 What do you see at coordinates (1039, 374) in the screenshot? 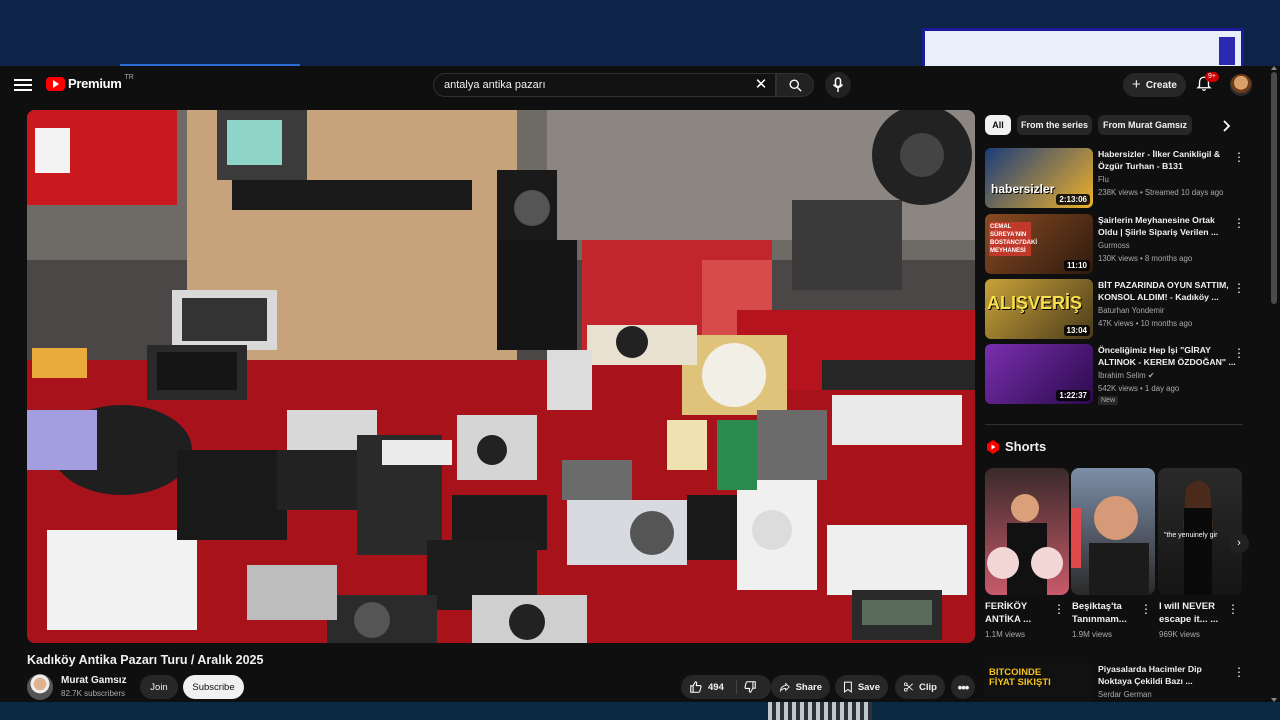
I see `video-thumbnail: 1:22:37` at bounding box center [1039, 374].